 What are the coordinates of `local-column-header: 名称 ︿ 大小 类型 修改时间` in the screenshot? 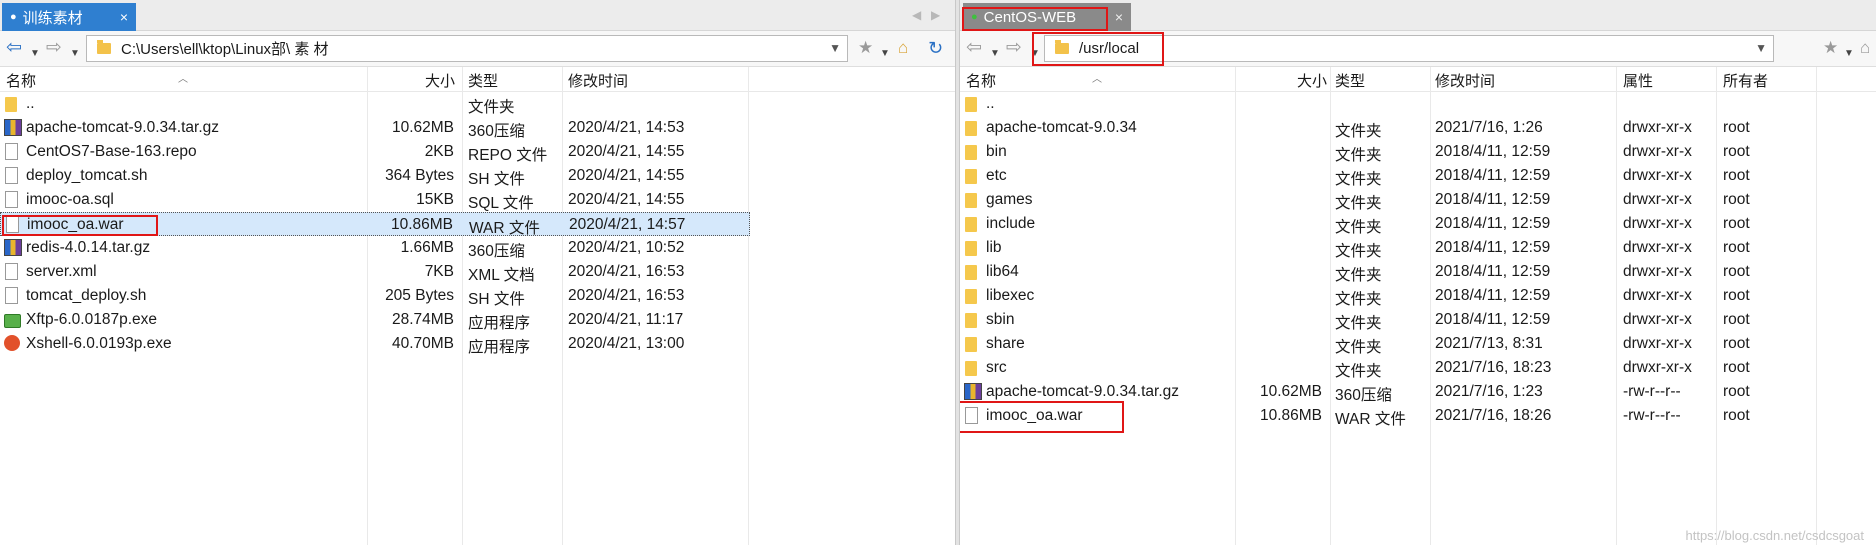 It's located at (477, 79).